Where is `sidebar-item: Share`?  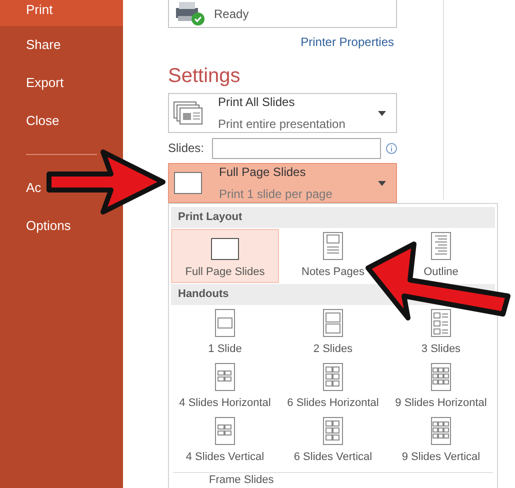 sidebar-item: Share is located at coordinates (43, 45).